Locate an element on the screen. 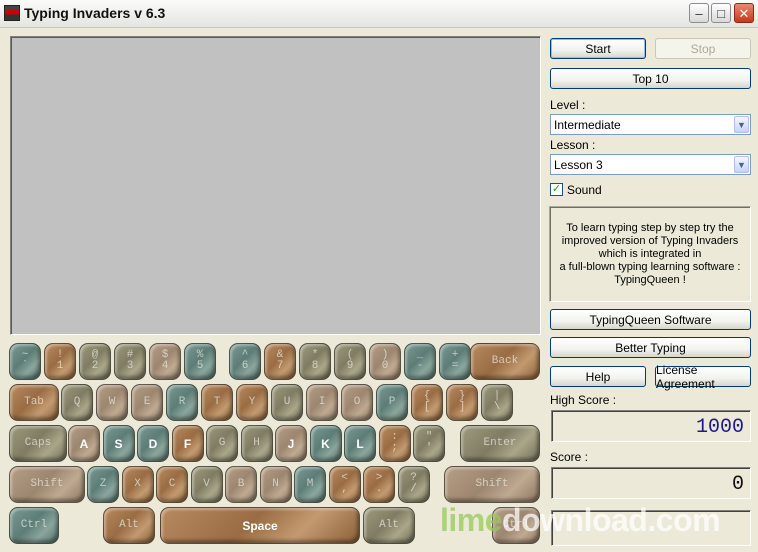 This screenshot has width=758, height=552. key-z: Z is located at coordinates (103, 484).